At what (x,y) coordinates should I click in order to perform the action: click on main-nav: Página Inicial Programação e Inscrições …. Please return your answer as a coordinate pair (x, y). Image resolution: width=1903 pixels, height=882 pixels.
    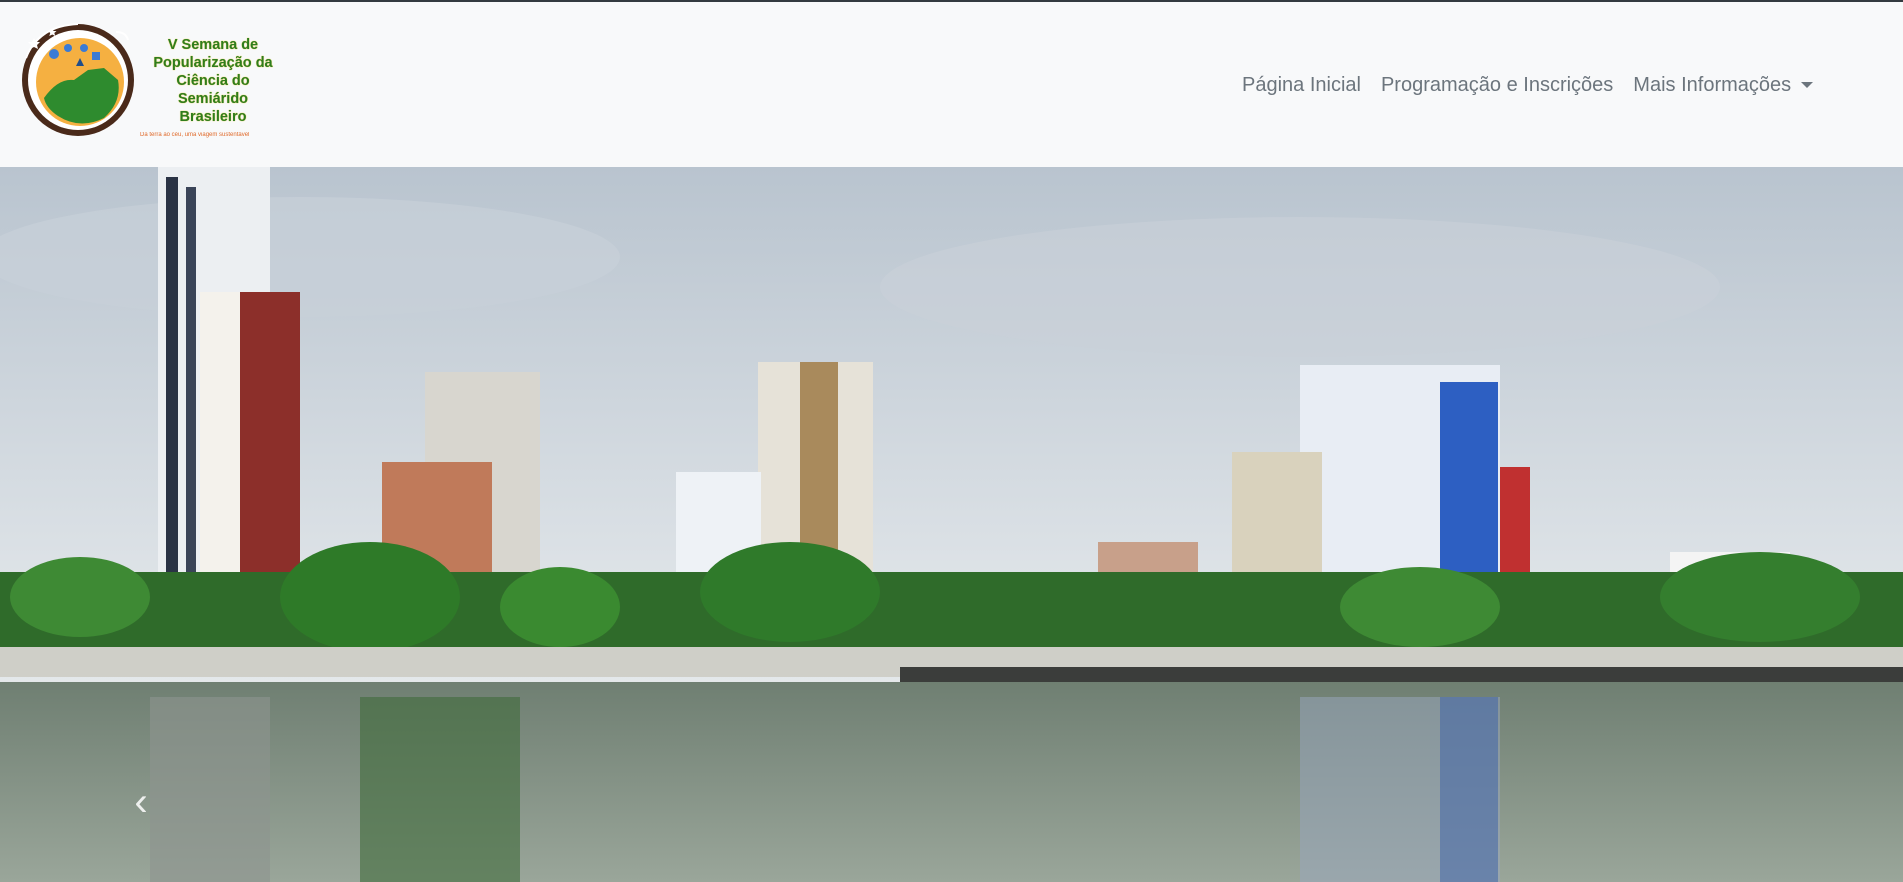
    Looking at the image, I should click on (1527, 85).